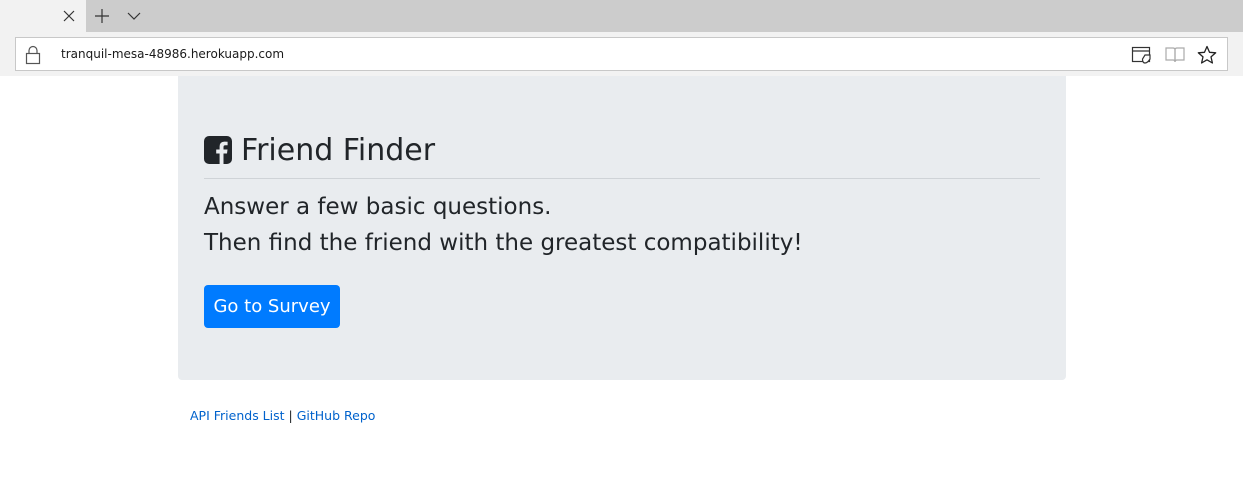 The width and height of the screenshot is (1243, 484). I want to click on github-repo-link: GitHub Repo, so click(336, 415).